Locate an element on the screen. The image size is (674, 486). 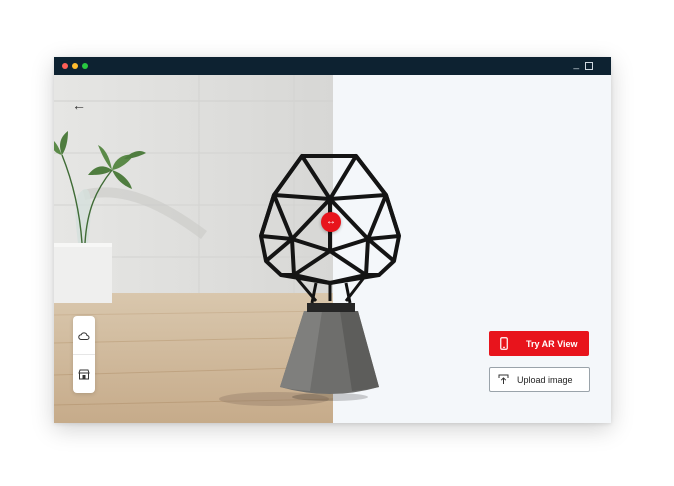
chair-model is located at coordinates (329, 276).